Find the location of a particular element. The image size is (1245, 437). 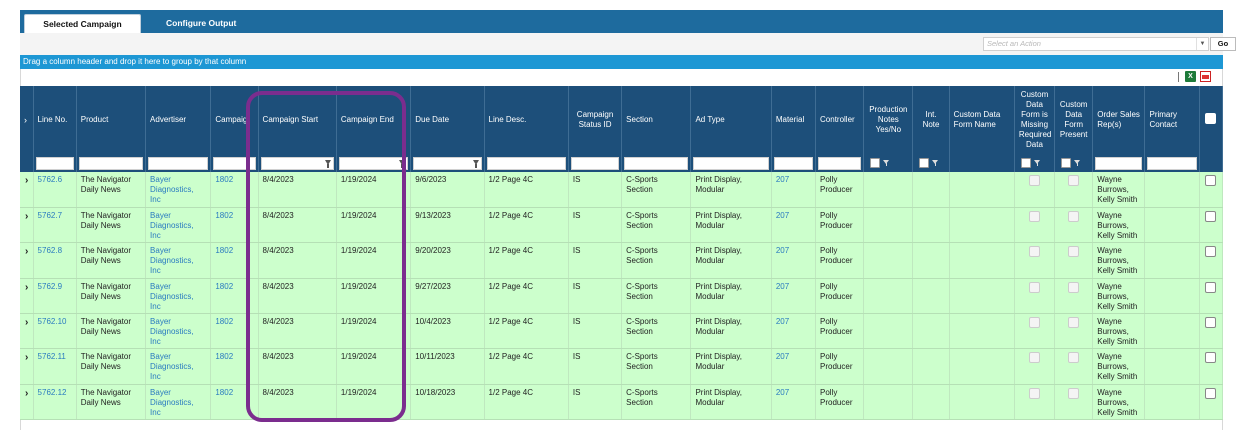

column-header-line-no: Line No. is located at coordinates (55, 120).